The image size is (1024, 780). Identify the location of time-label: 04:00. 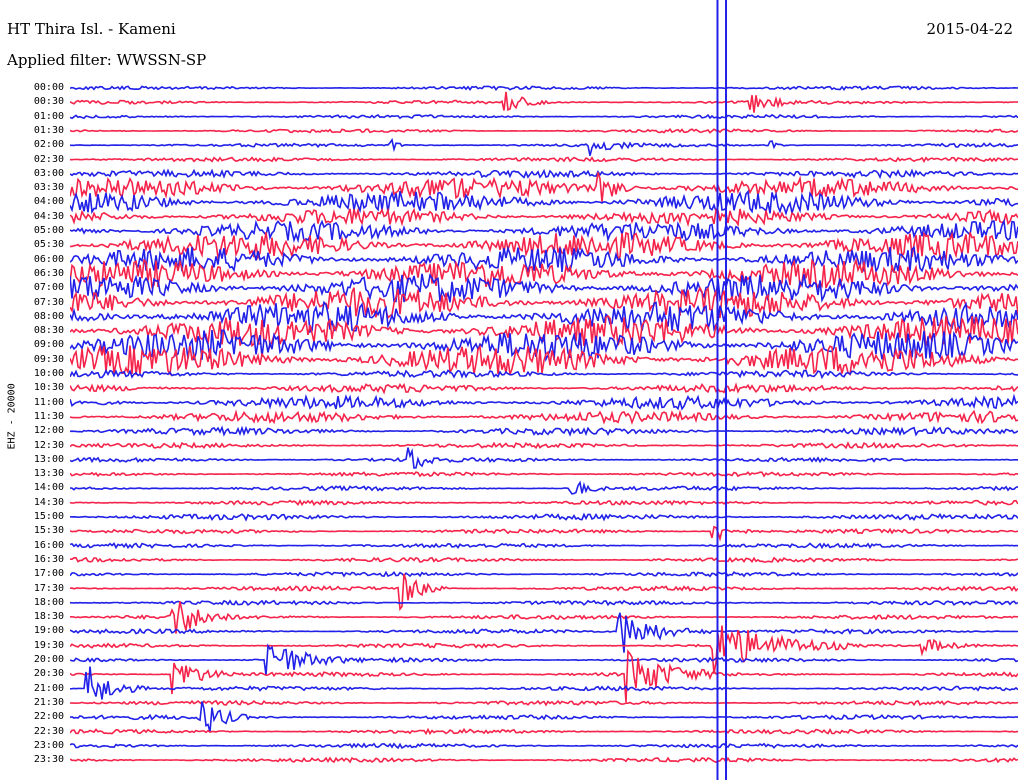
(48, 202).